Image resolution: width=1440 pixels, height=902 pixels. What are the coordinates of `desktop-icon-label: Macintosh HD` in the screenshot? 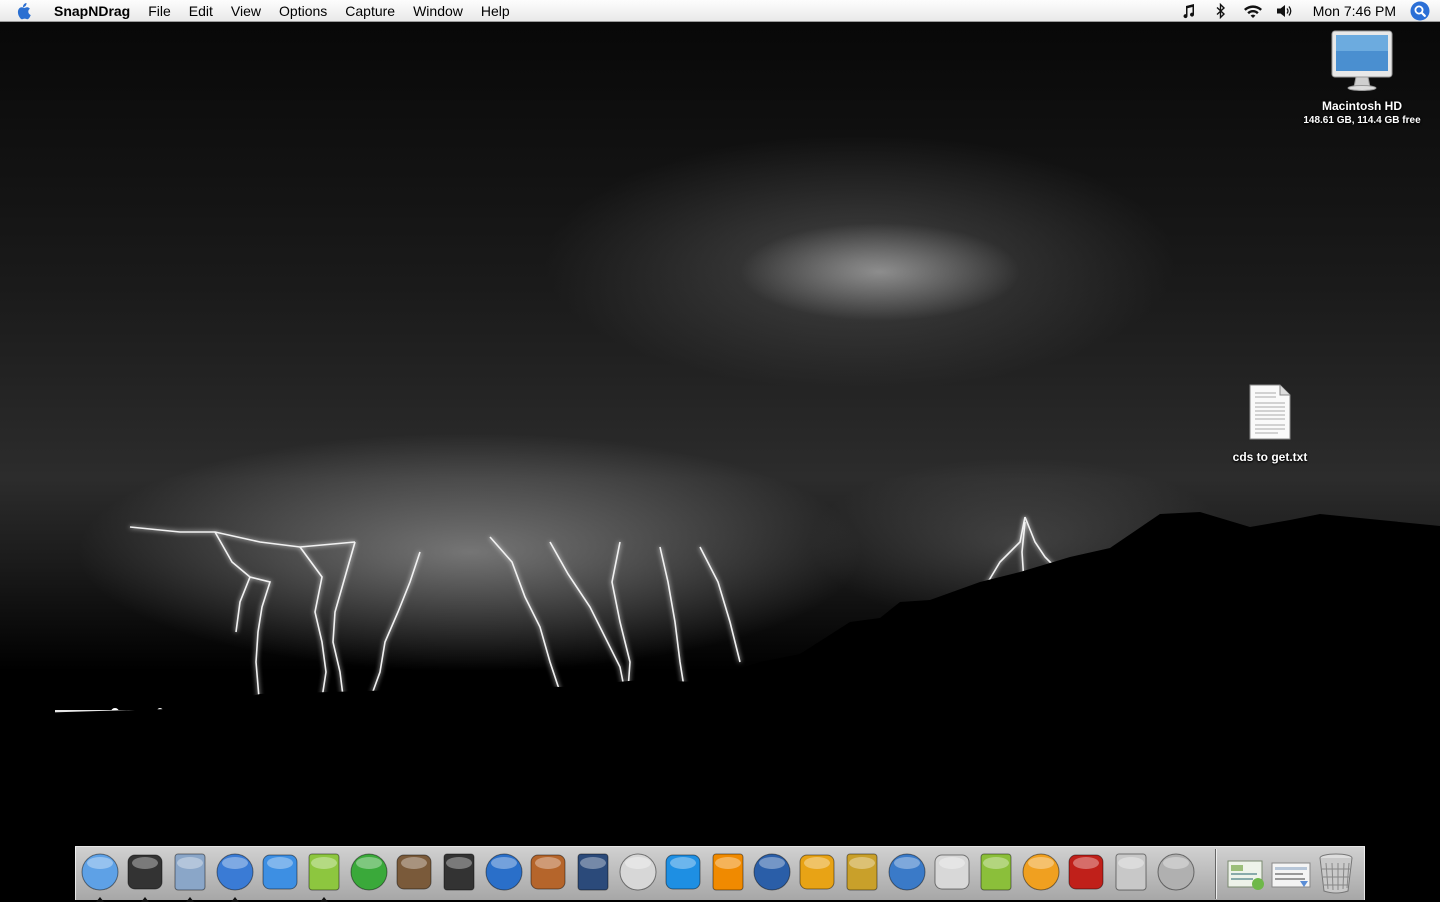 It's located at (1361, 106).